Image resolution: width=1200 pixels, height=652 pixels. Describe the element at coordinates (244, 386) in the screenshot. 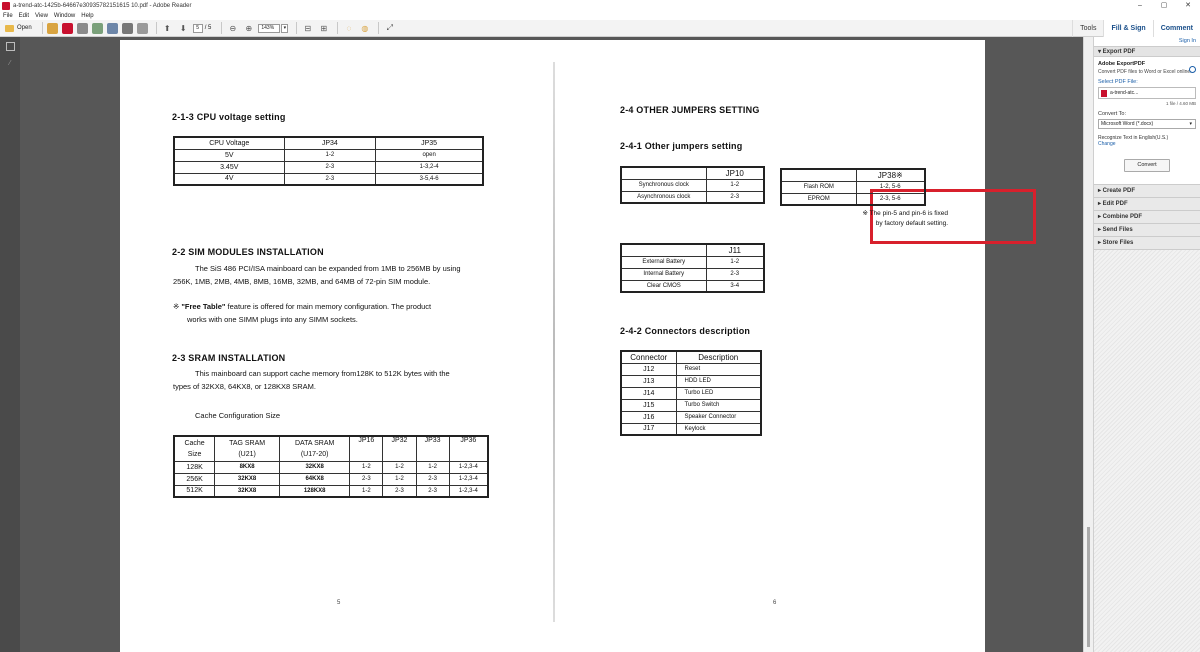

I see `sram-paragraph-line-2: types of 32KX8, 64KX8, or 128KX8 SRAM.` at that location.